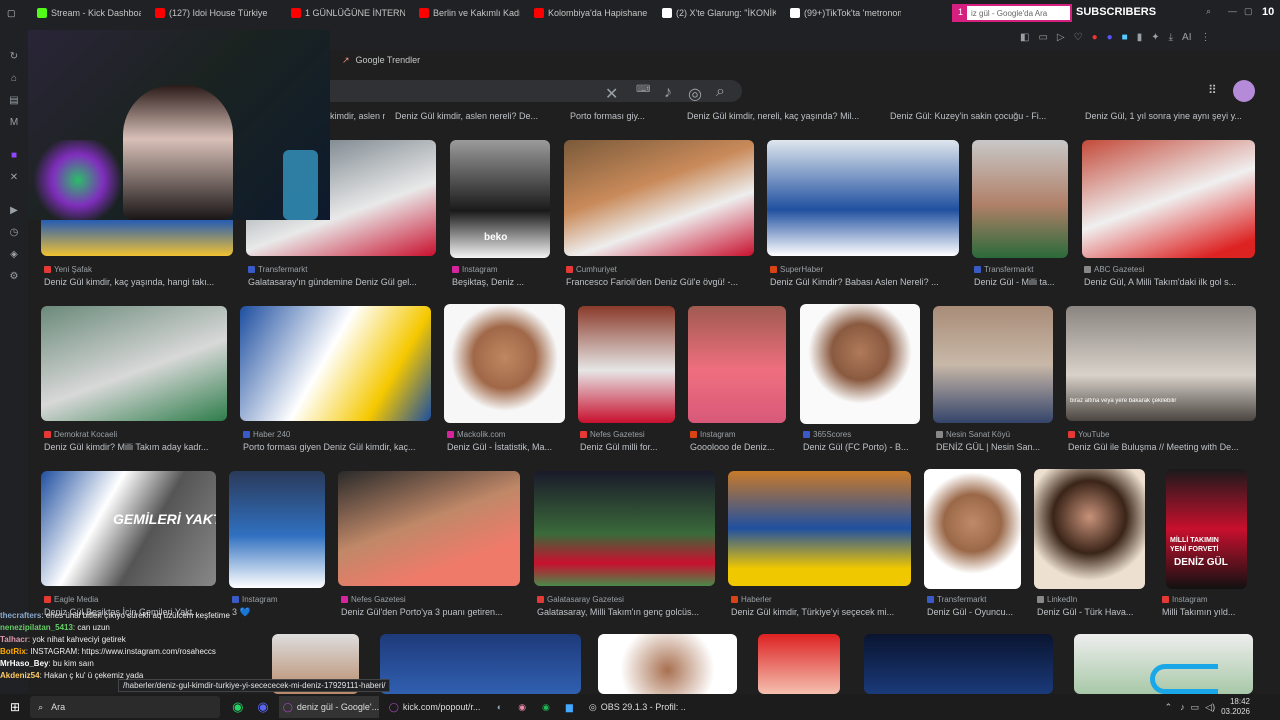  Describe the element at coordinates (1125, 37) in the screenshot. I see `extension-cyan-icon: ■` at that location.